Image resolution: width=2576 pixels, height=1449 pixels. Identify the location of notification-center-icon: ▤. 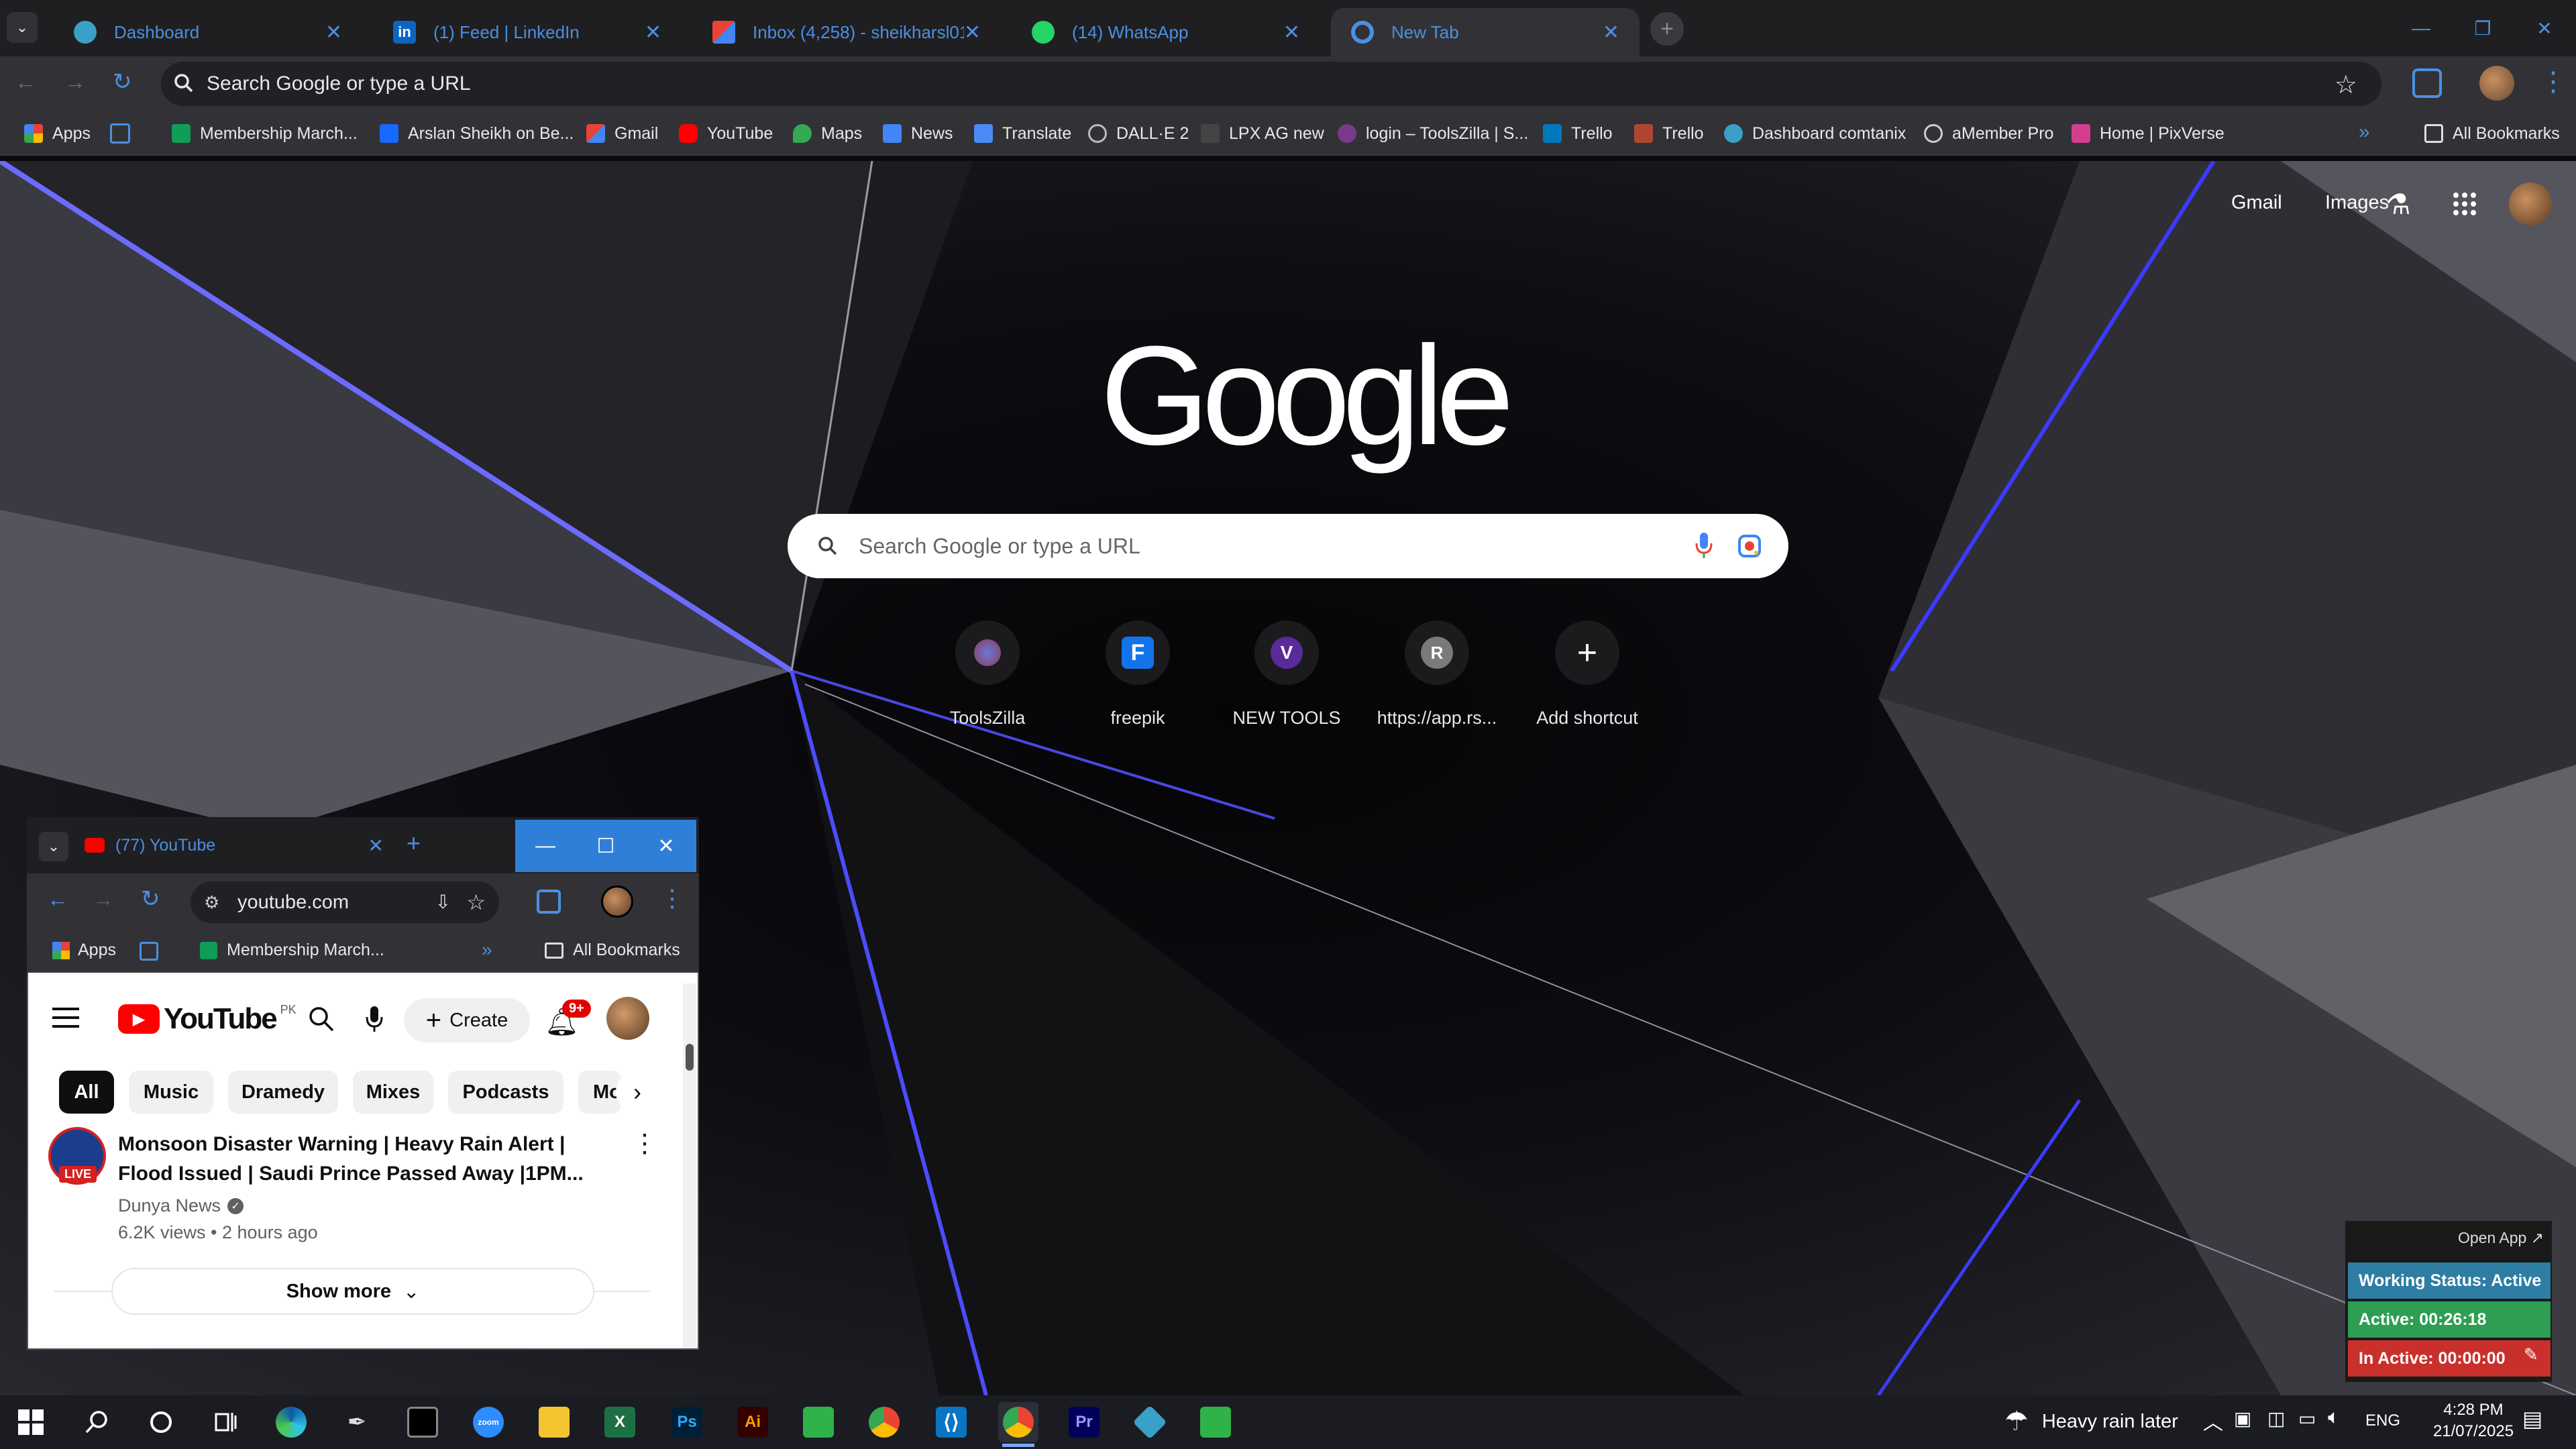
(2532, 1419).